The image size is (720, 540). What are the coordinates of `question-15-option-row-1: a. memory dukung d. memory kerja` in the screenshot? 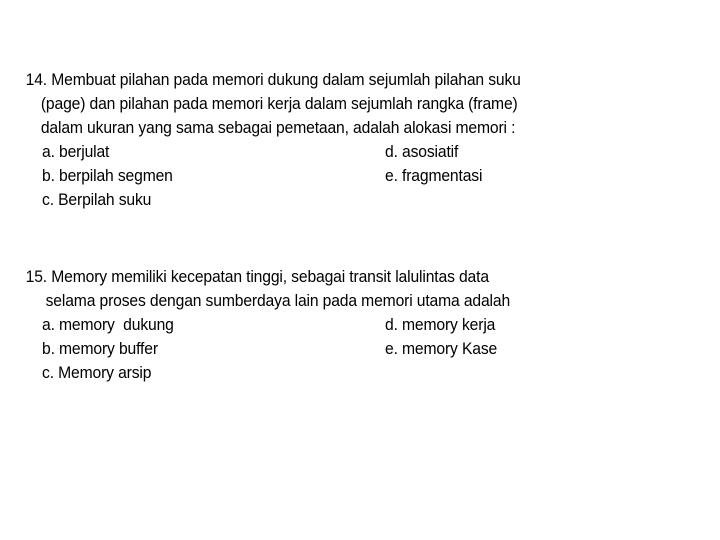 It's located at (360, 325).